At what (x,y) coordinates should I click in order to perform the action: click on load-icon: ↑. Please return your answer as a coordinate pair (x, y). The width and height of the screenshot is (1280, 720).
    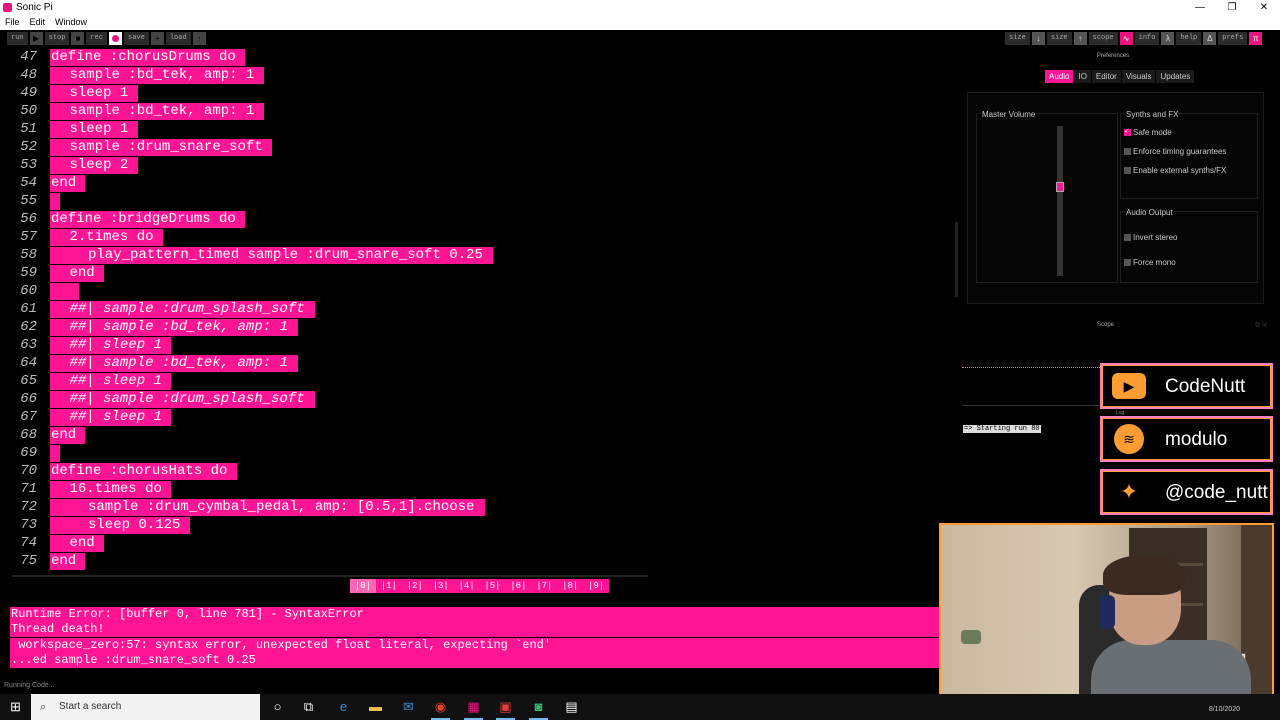
    Looking at the image, I should click on (199, 38).